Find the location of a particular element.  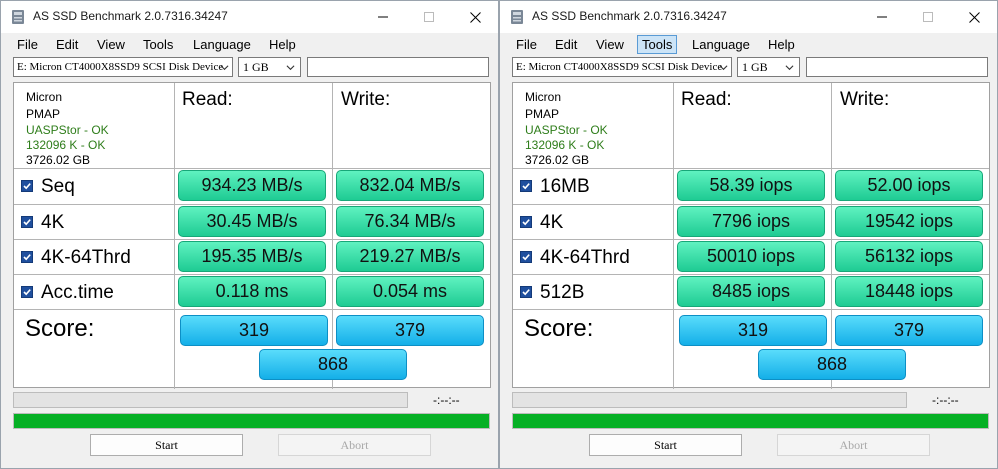

score-label: Score: is located at coordinates (559, 328).